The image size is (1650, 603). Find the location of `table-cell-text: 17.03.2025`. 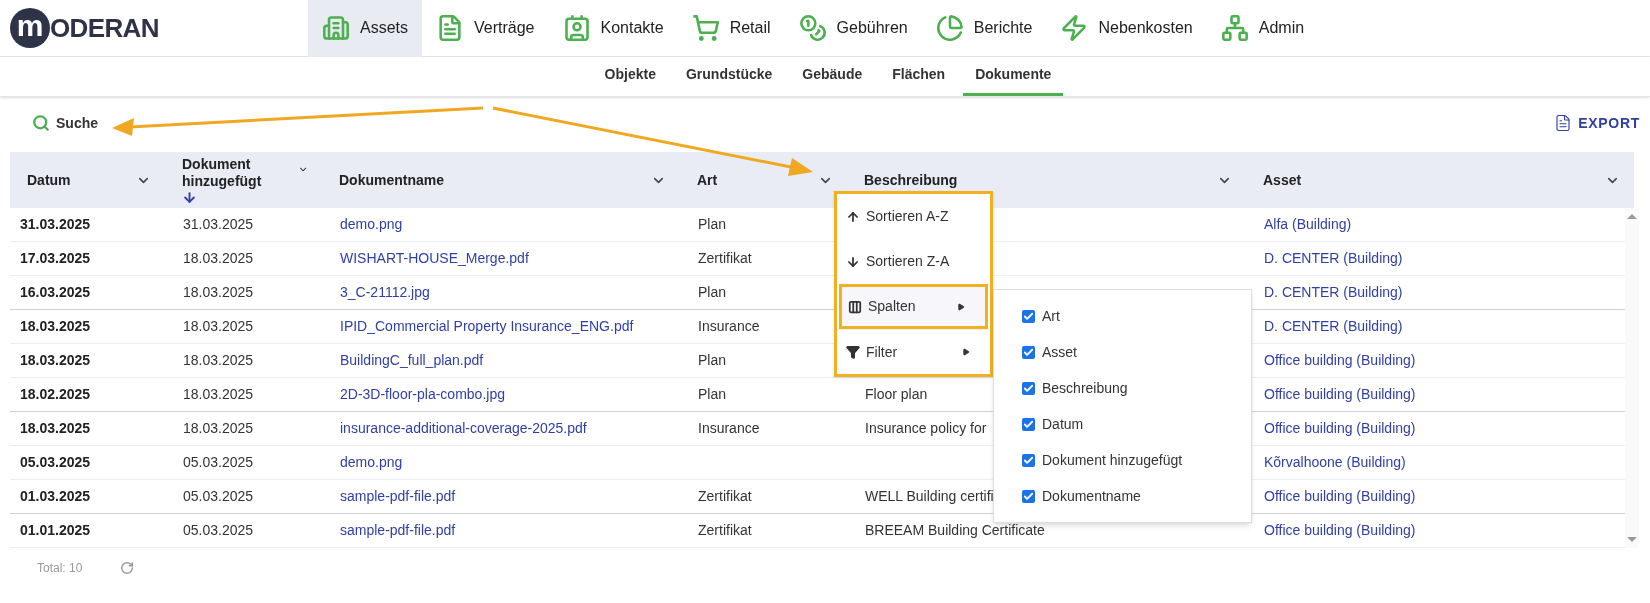

table-cell-text: 17.03.2025 is located at coordinates (55, 258).